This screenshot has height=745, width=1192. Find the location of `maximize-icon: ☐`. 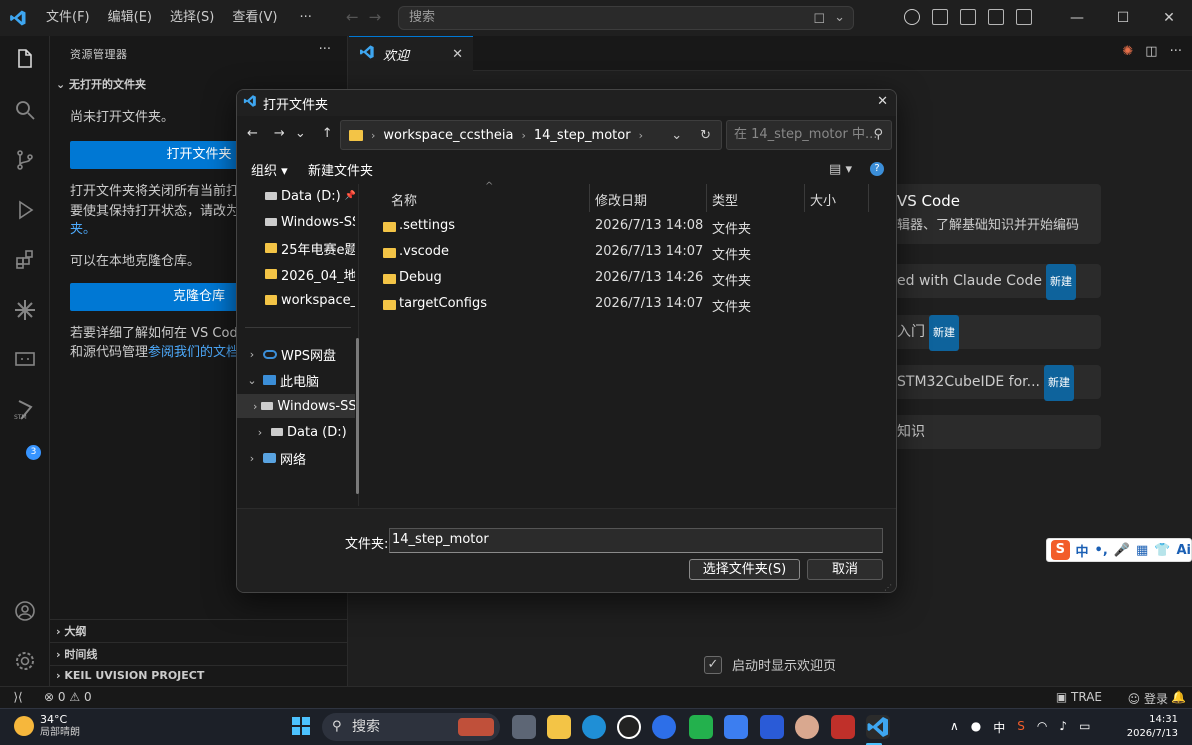

maximize-icon: ☐ is located at coordinates (1123, 18).